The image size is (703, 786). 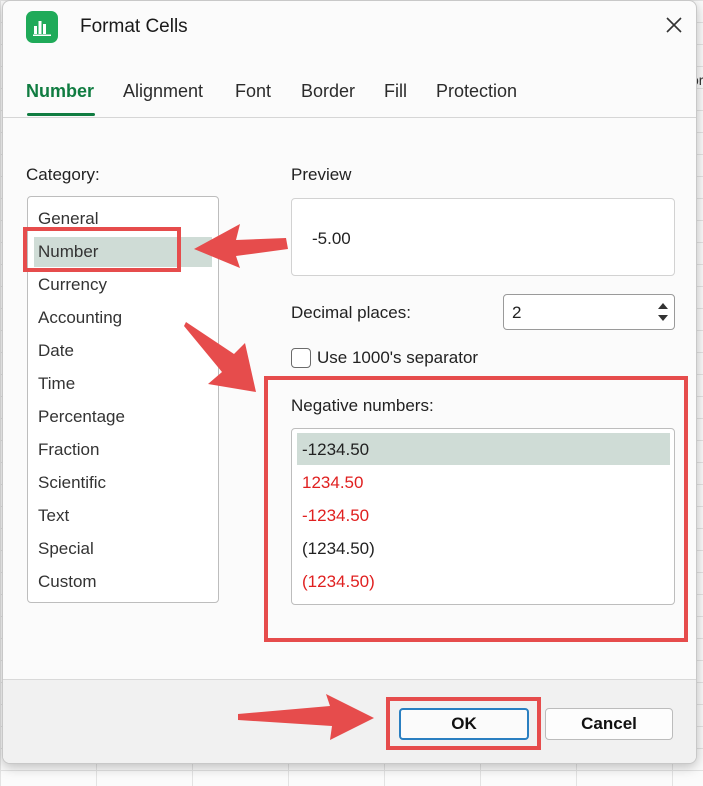 I want to click on arrow-right-icon, so click(x=306, y=717).